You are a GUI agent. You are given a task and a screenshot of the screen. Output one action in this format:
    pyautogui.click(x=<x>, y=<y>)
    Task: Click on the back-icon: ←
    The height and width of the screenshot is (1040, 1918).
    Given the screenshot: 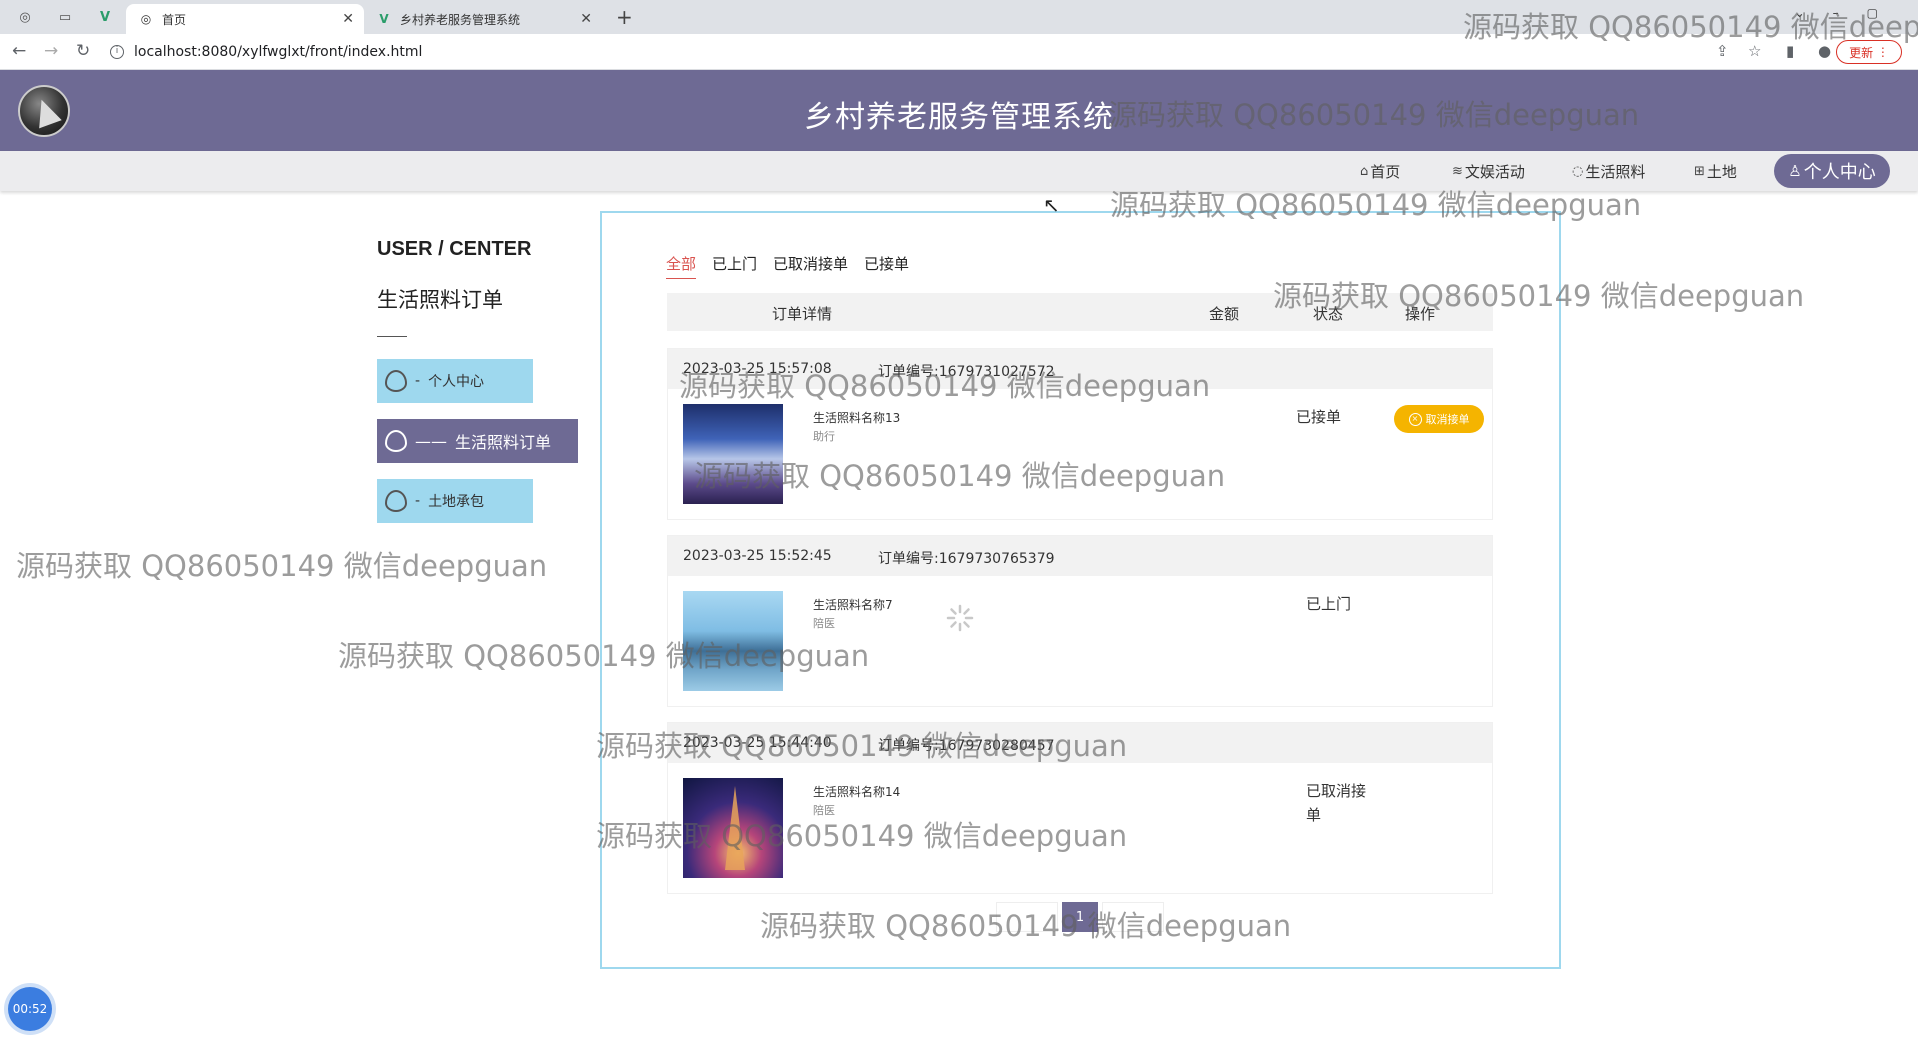 What is the action you would take?
    pyautogui.click(x=19, y=51)
    